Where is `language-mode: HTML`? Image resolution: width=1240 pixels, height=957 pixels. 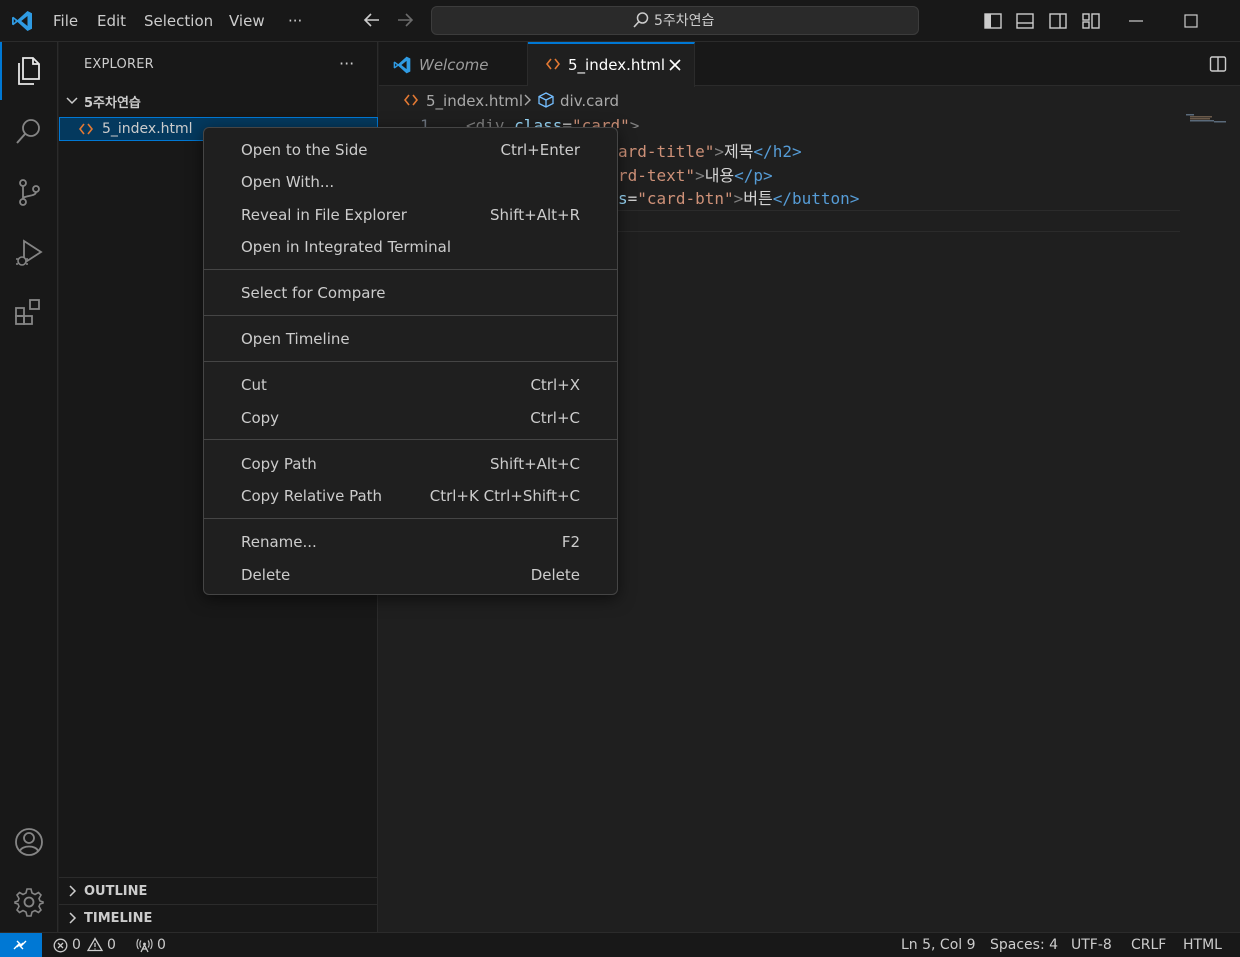 language-mode: HTML is located at coordinates (1202, 945).